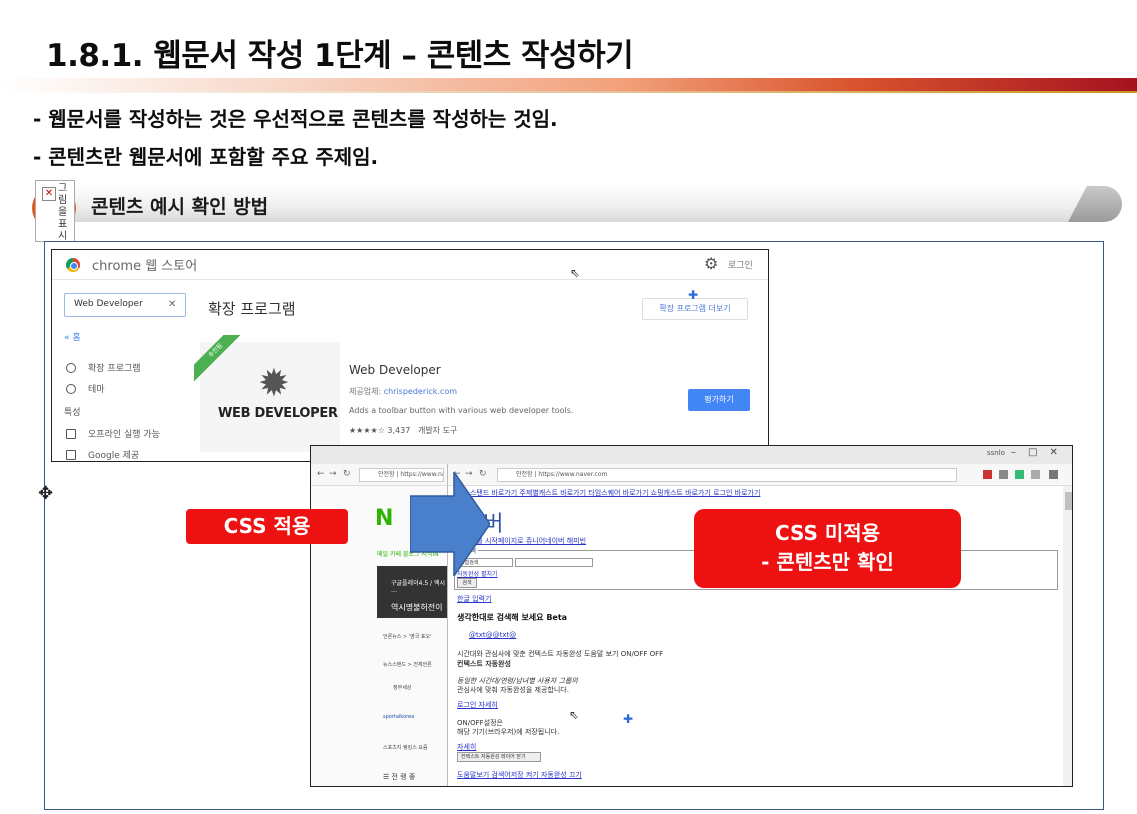 The height and width of the screenshot is (814, 1137). What do you see at coordinates (568, 85) in the screenshot?
I see `title-underline` at bounding box center [568, 85].